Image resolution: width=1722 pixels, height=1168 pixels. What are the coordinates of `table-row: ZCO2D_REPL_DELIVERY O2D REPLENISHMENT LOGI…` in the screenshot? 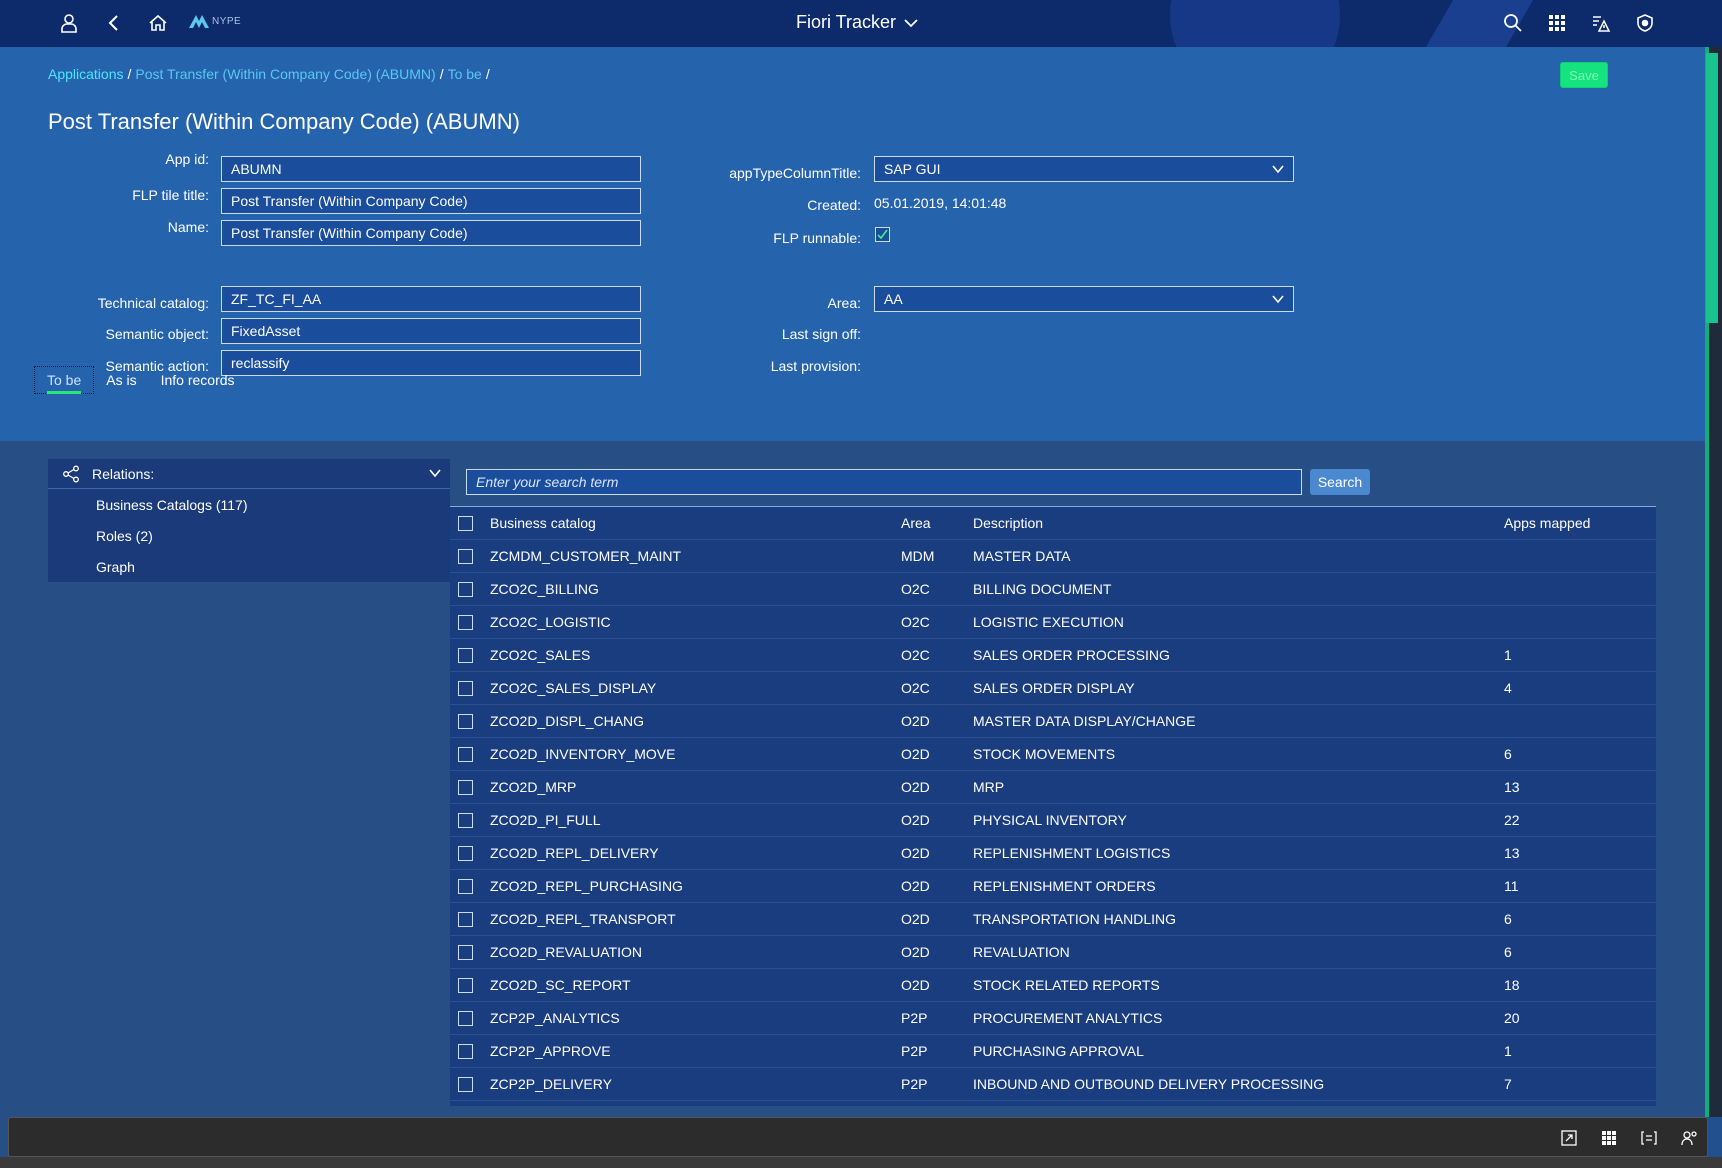 It's located at (1053, 853).